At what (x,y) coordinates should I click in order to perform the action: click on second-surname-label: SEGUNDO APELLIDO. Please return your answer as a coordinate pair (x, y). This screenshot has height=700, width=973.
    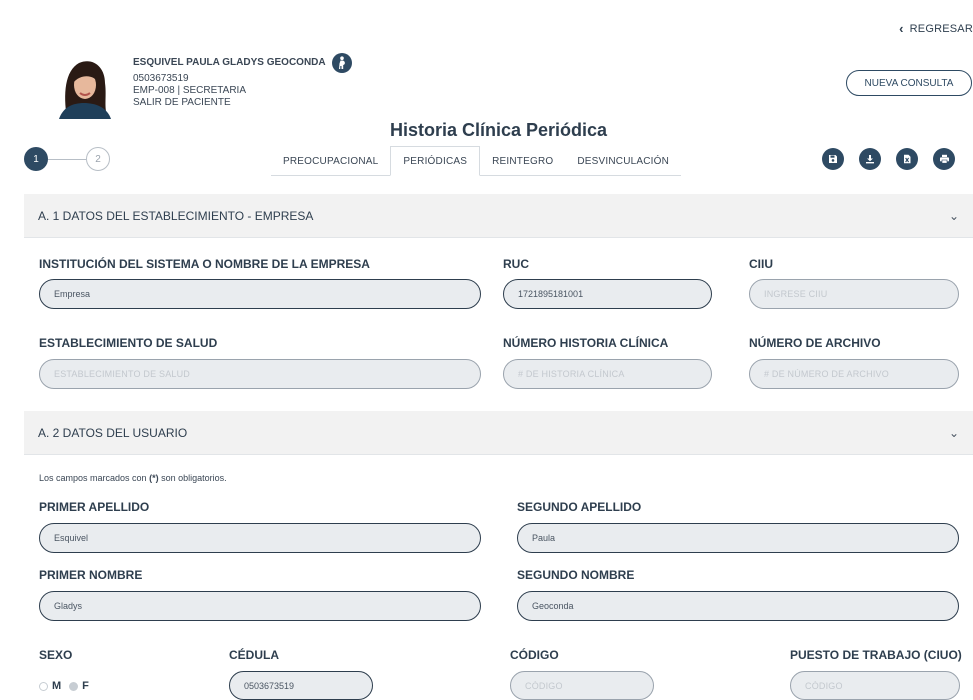
    Looking at the image, I should click on (579, 507).